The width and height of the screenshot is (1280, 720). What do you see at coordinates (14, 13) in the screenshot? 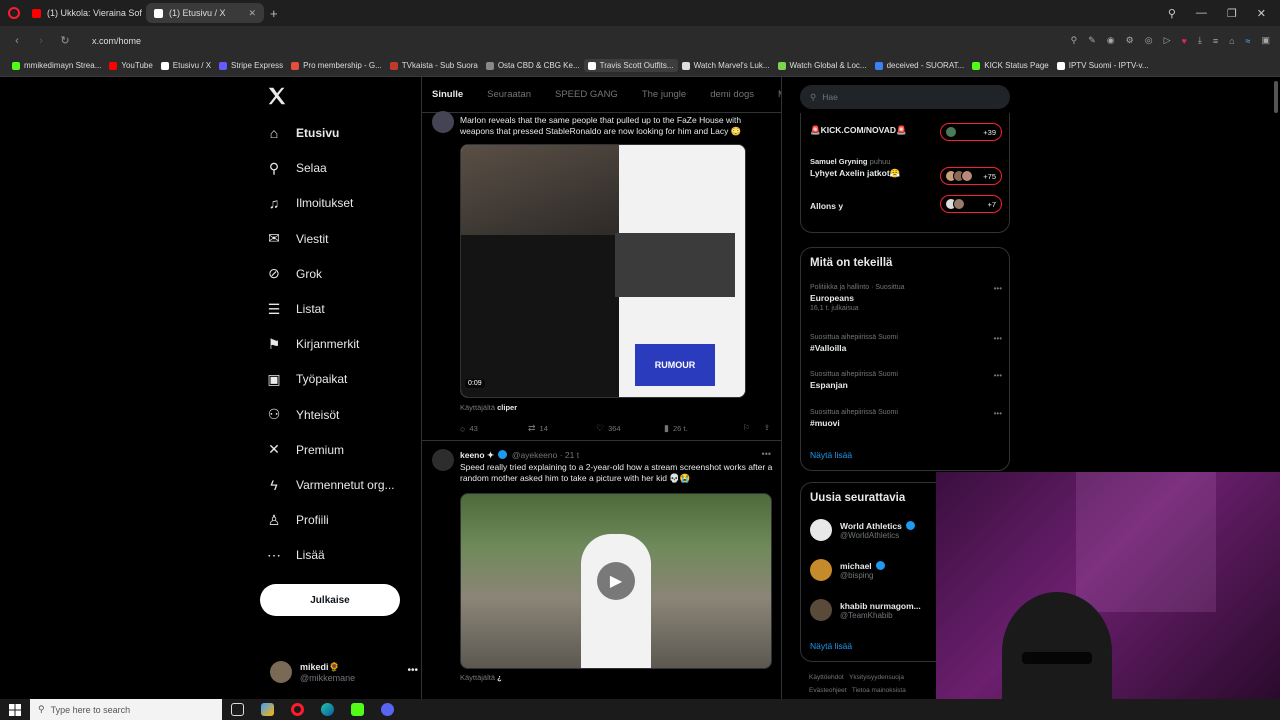
I see `opera-logo-icon` at bounding box center [14, 13].